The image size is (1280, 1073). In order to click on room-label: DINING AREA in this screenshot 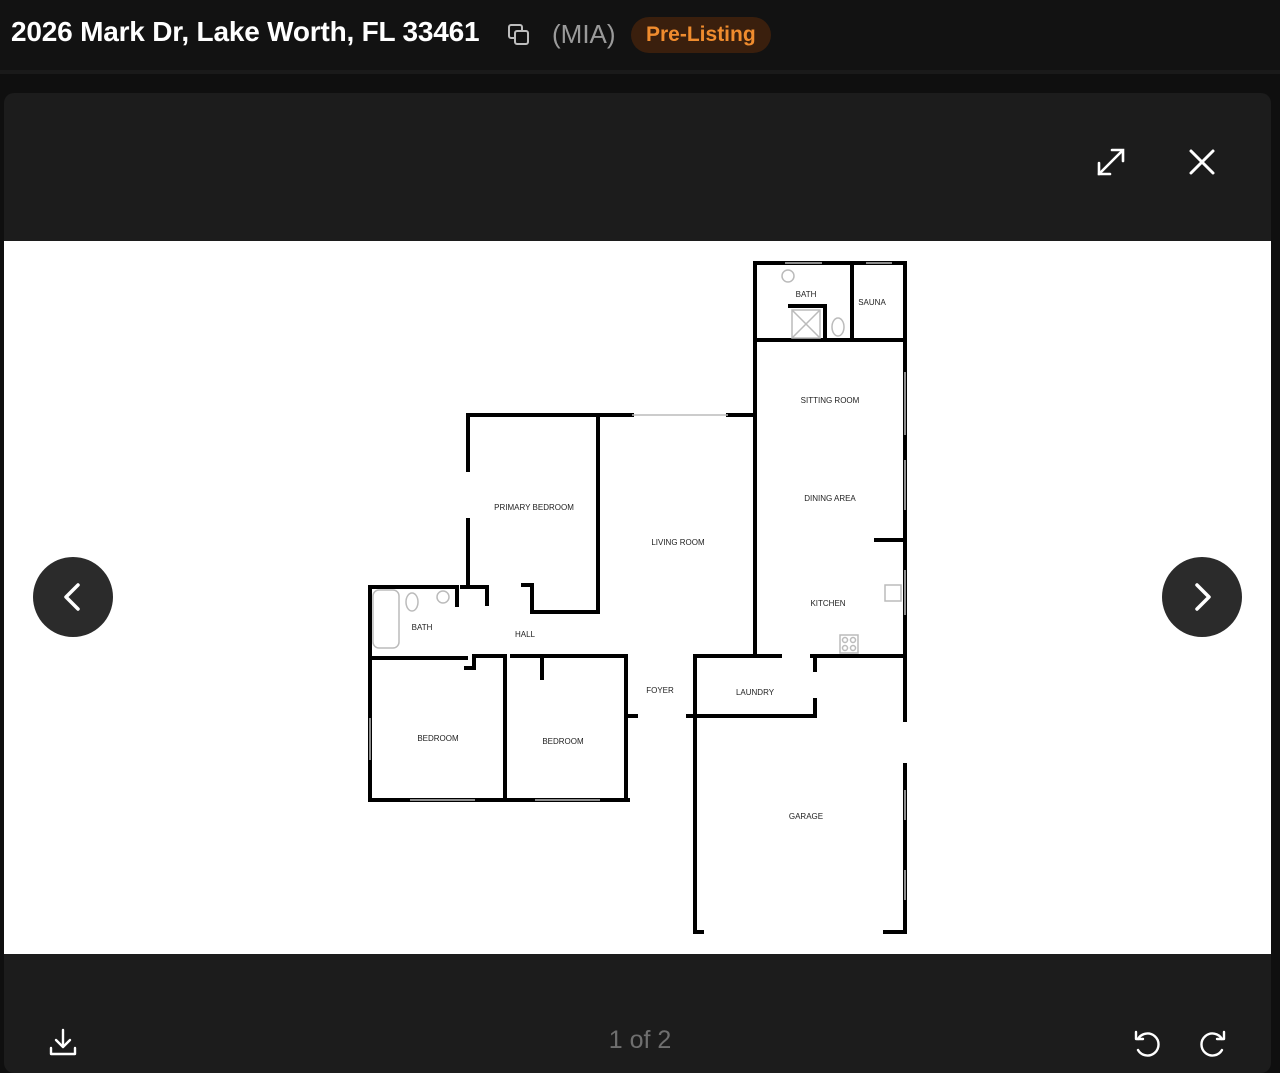, I will do `click(830, 498)`.